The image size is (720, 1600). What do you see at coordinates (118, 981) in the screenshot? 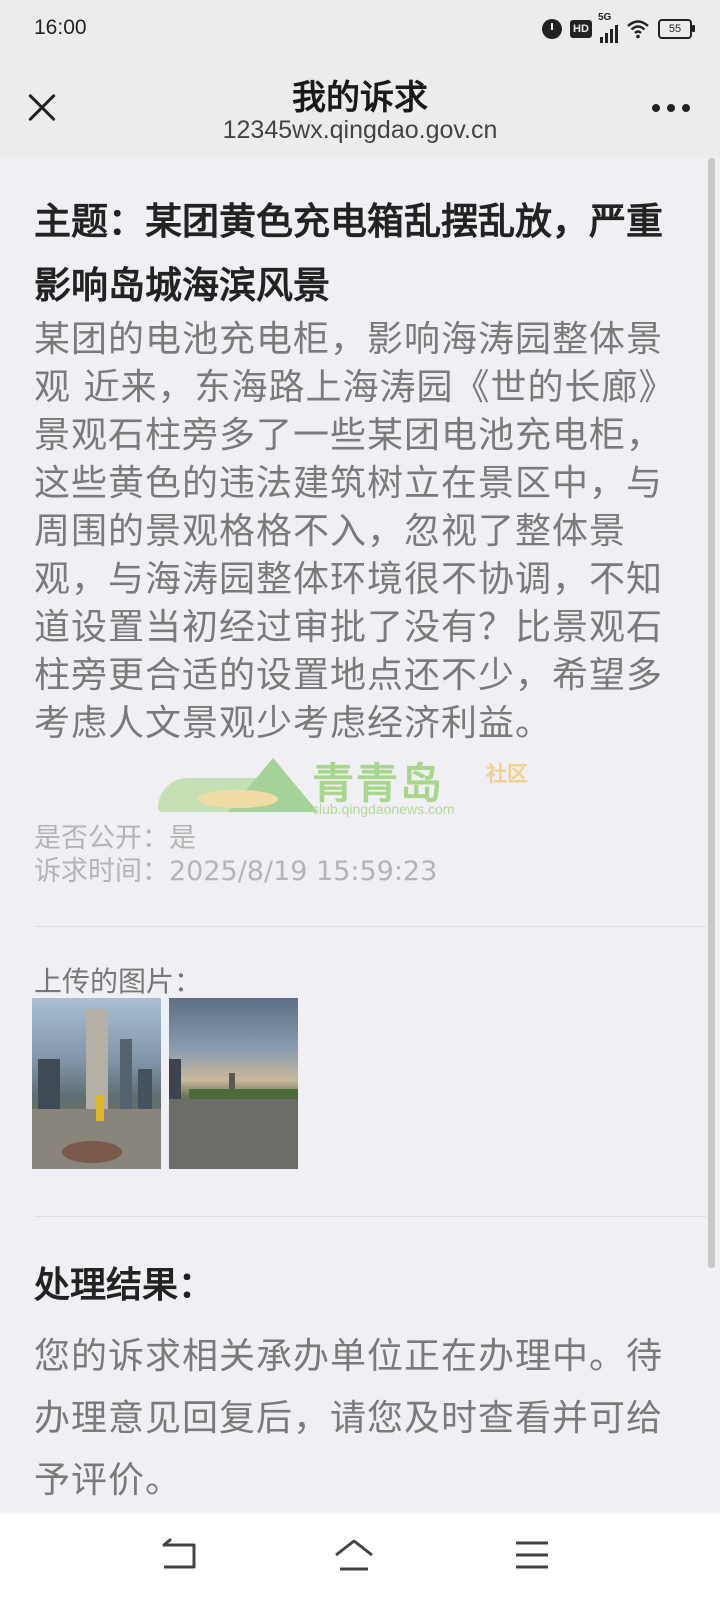
I see `upload-label: 上传的图片：` at bounding box center [118, 981].